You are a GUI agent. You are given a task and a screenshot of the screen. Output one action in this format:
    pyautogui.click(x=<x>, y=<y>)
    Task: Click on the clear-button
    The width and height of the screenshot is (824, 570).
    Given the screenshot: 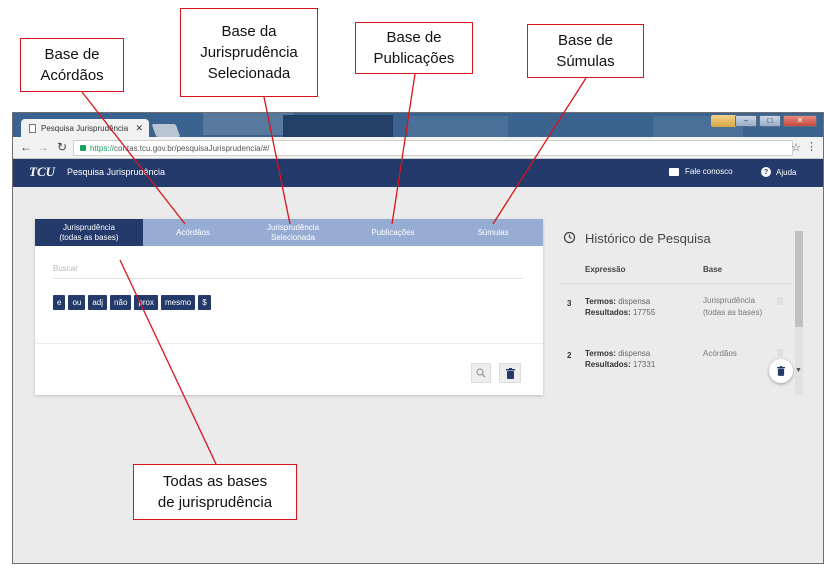 What is the action you would take?
    pyautogui.click(x=510, y=373)
    